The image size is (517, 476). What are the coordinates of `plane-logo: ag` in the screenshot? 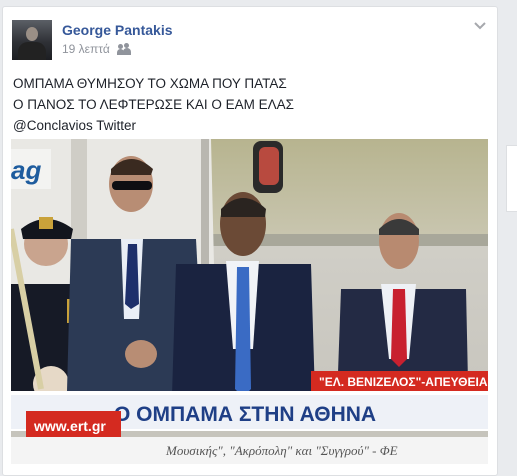 It's located at (26, 170).